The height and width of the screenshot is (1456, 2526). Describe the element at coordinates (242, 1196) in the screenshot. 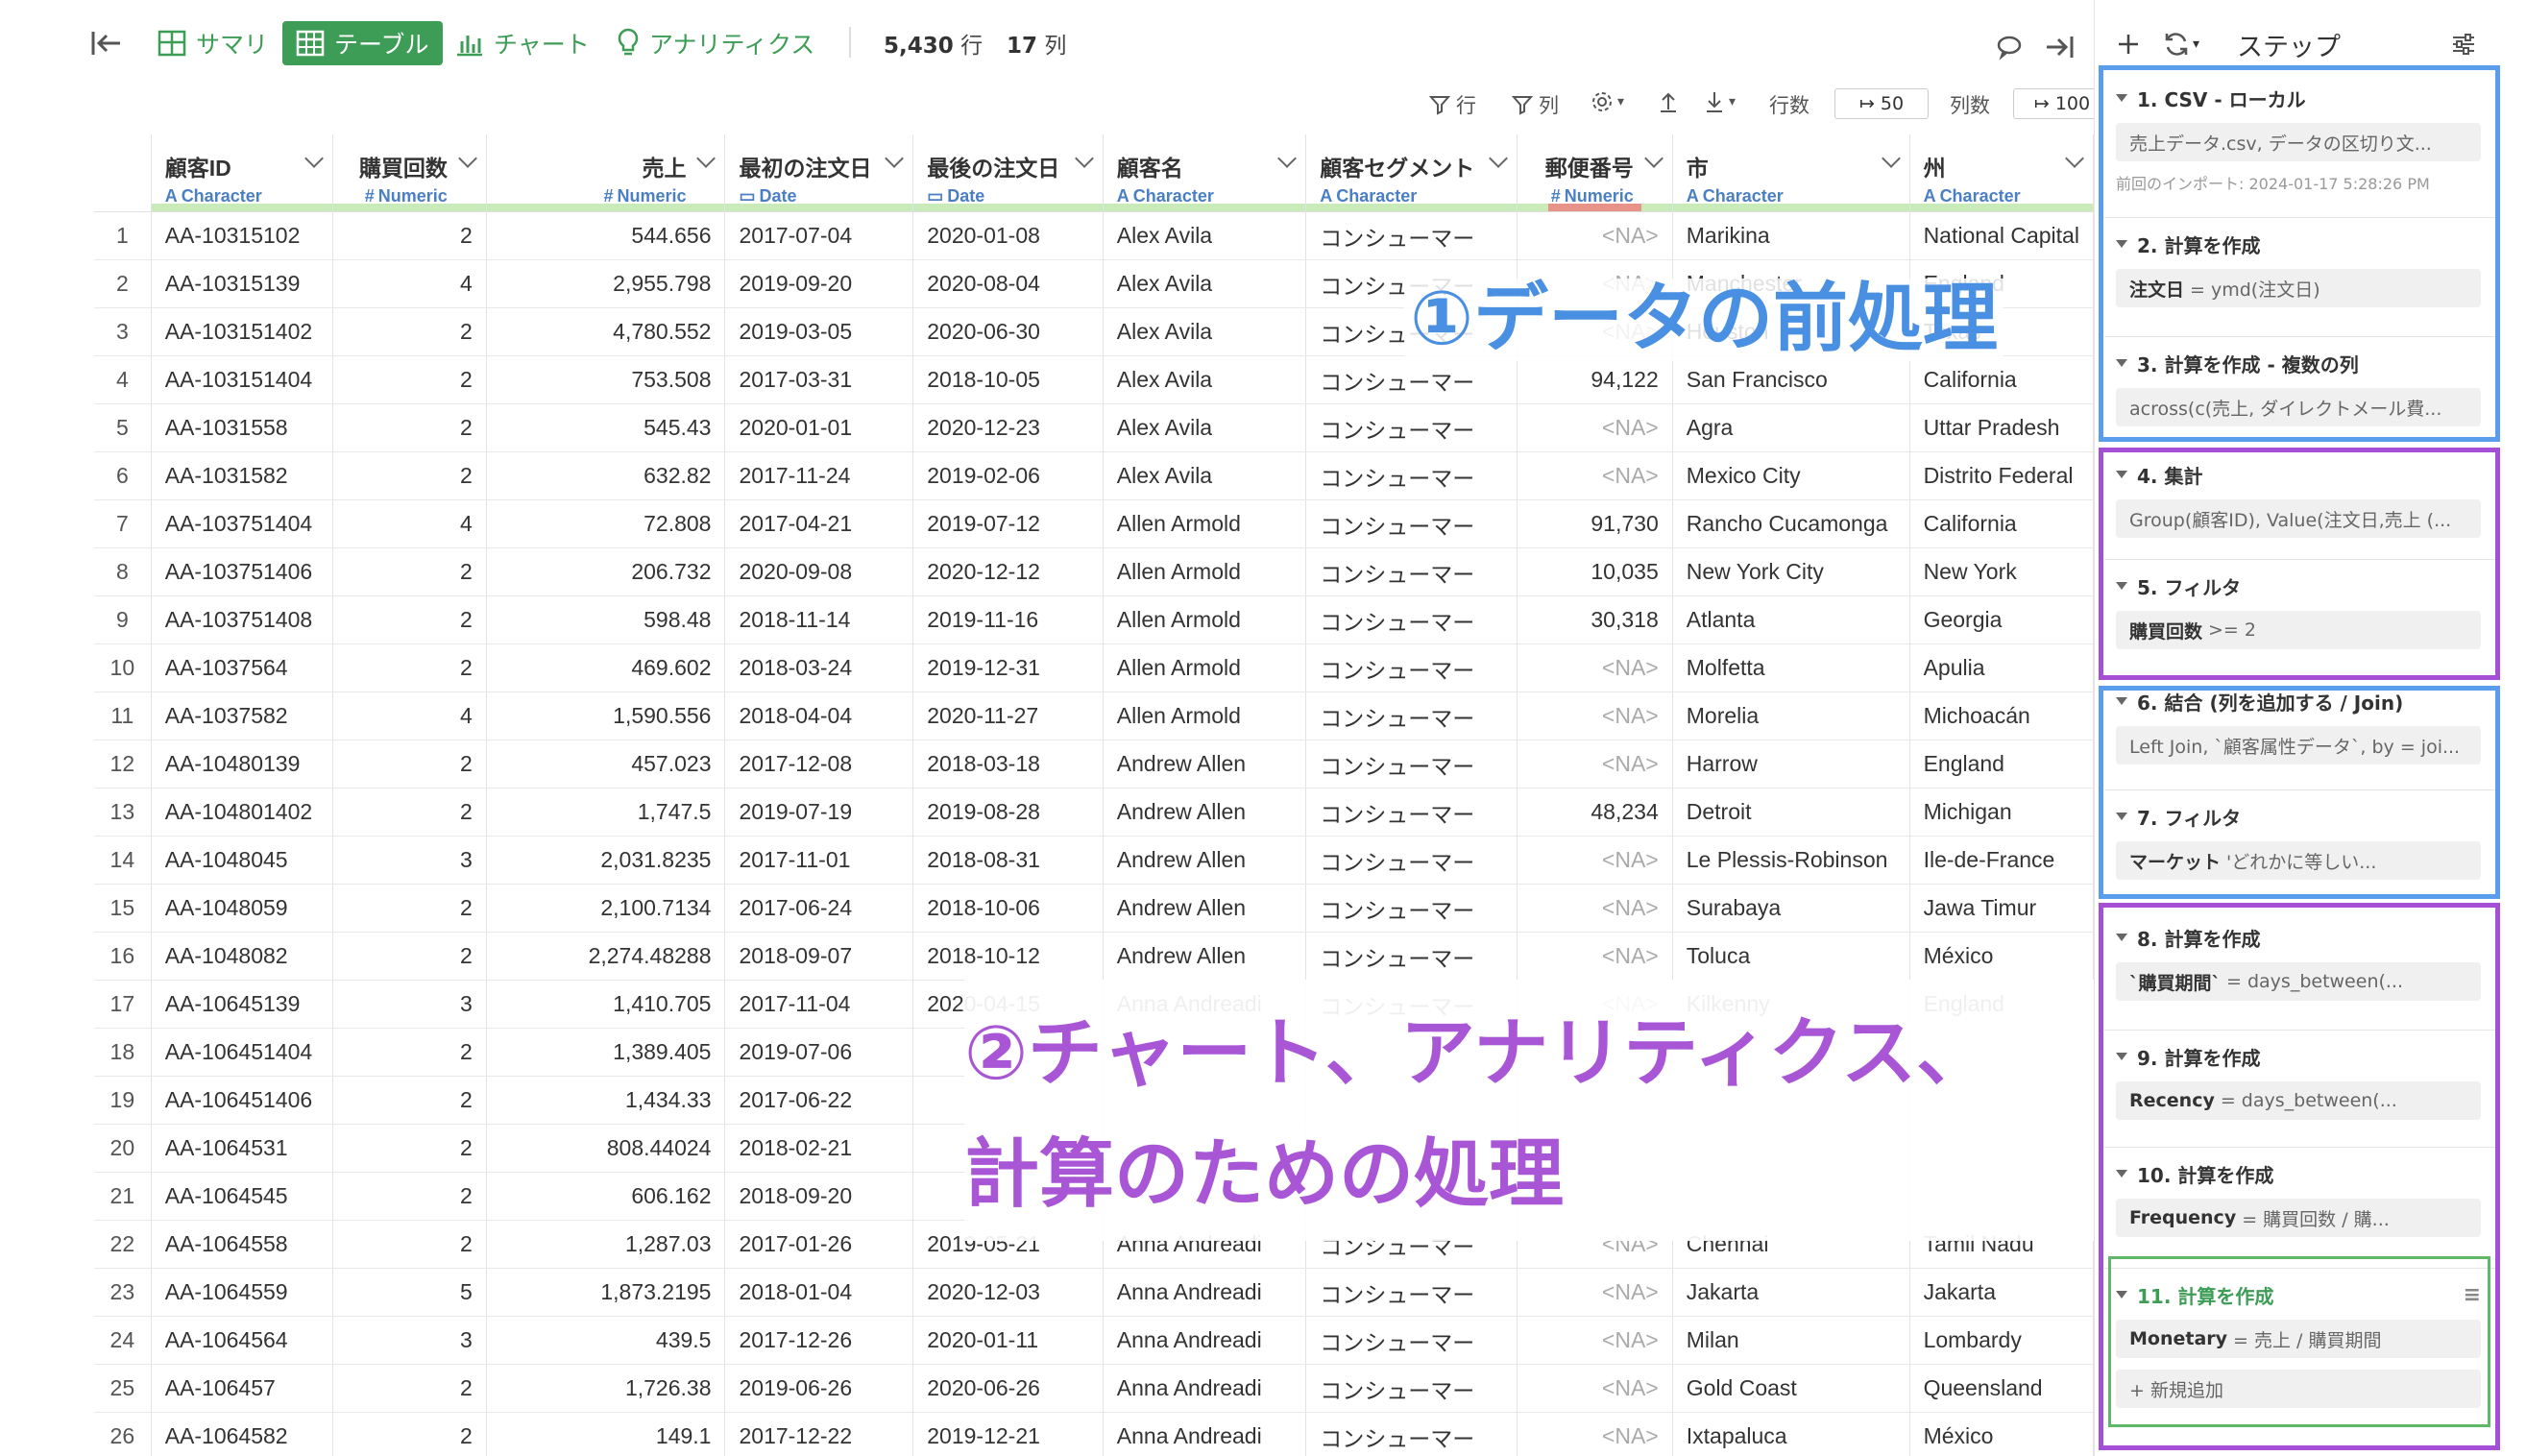

I see `table-cell: AA-1064545` at that location.